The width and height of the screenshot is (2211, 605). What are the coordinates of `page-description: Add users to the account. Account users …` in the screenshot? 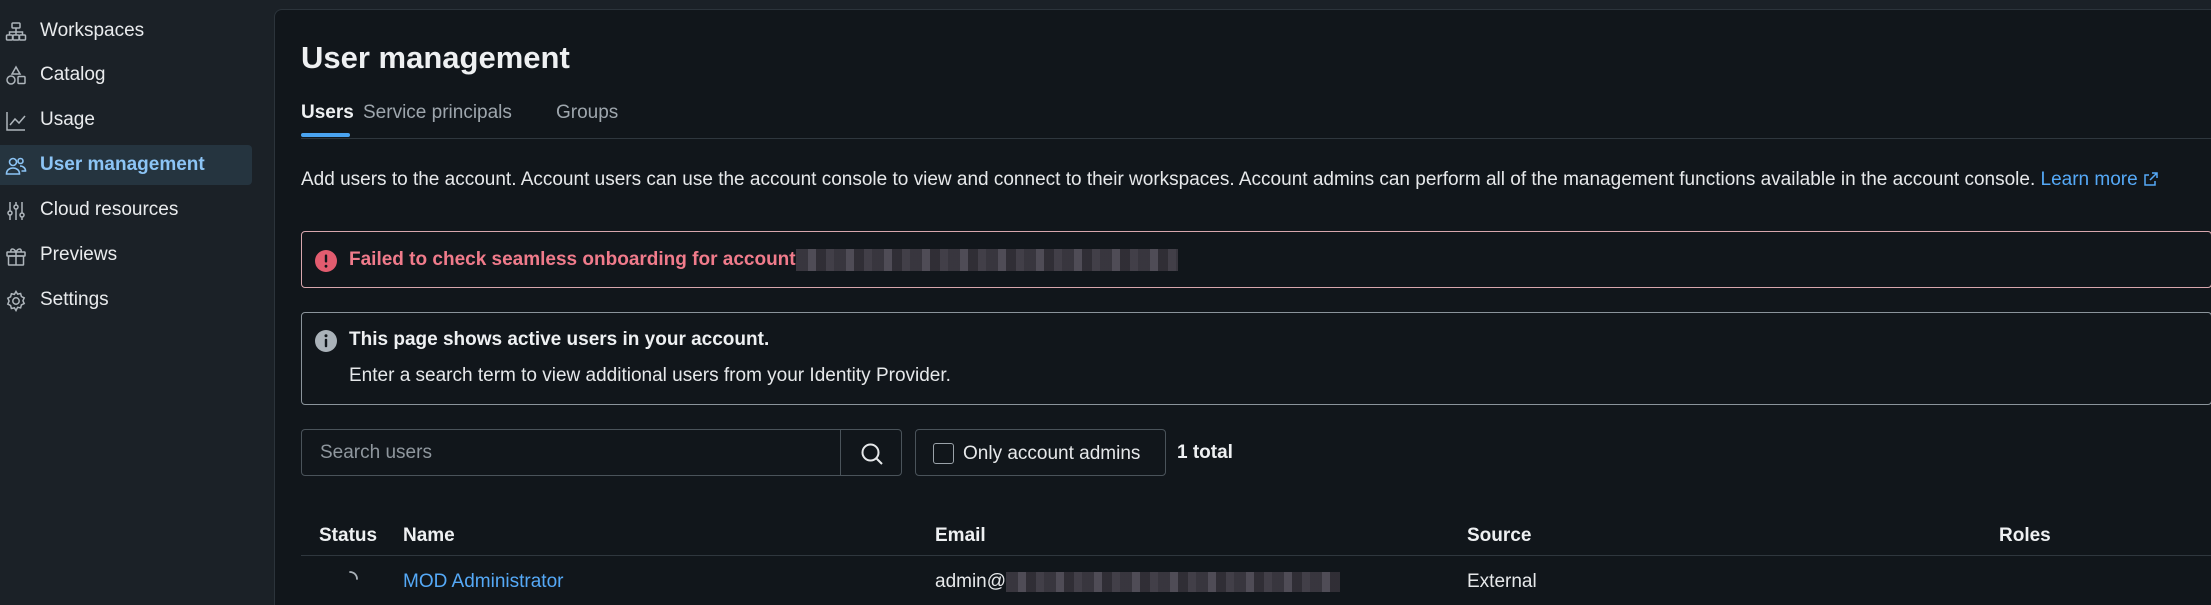 It's located at (1230, 180).